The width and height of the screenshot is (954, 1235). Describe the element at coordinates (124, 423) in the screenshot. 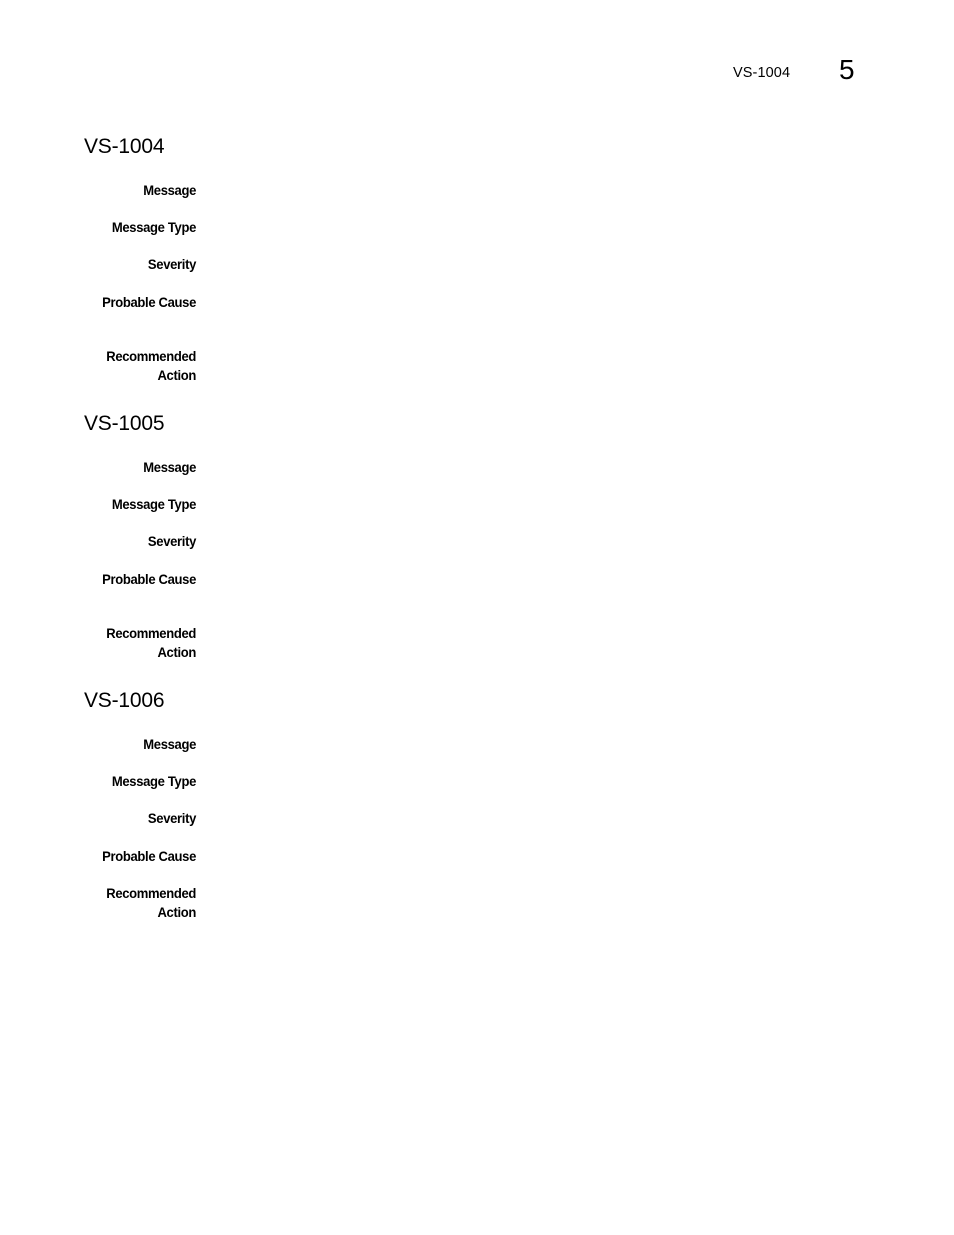

I see `section-title: VS-1005` at that location.